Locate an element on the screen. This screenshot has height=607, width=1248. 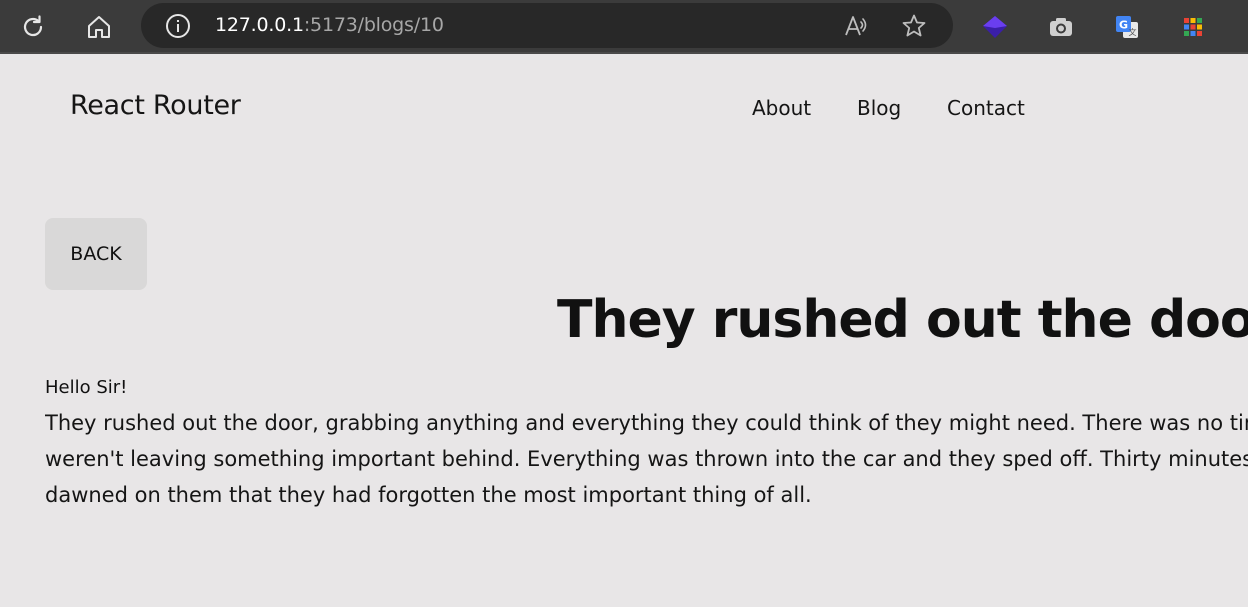
browser-toolbar: 127.0.0.1:5173/blogs/10 G 文 is located at coordinates (624, 27).